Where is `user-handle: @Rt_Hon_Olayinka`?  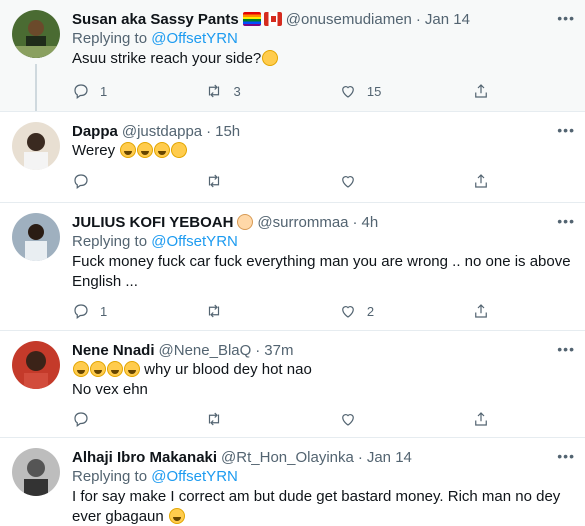 user-handle: @Rt_Hon_Olayinka is located at coordinates (287, 457).